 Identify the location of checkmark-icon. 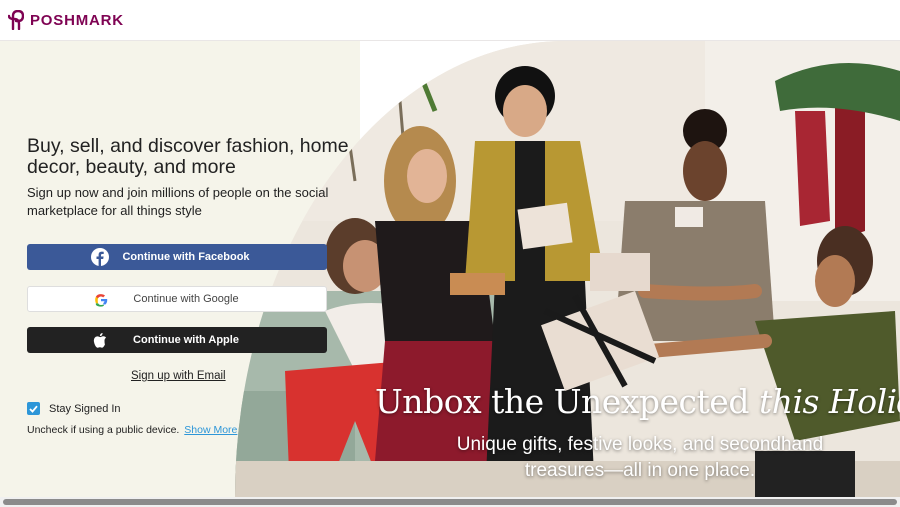
(33, 409).